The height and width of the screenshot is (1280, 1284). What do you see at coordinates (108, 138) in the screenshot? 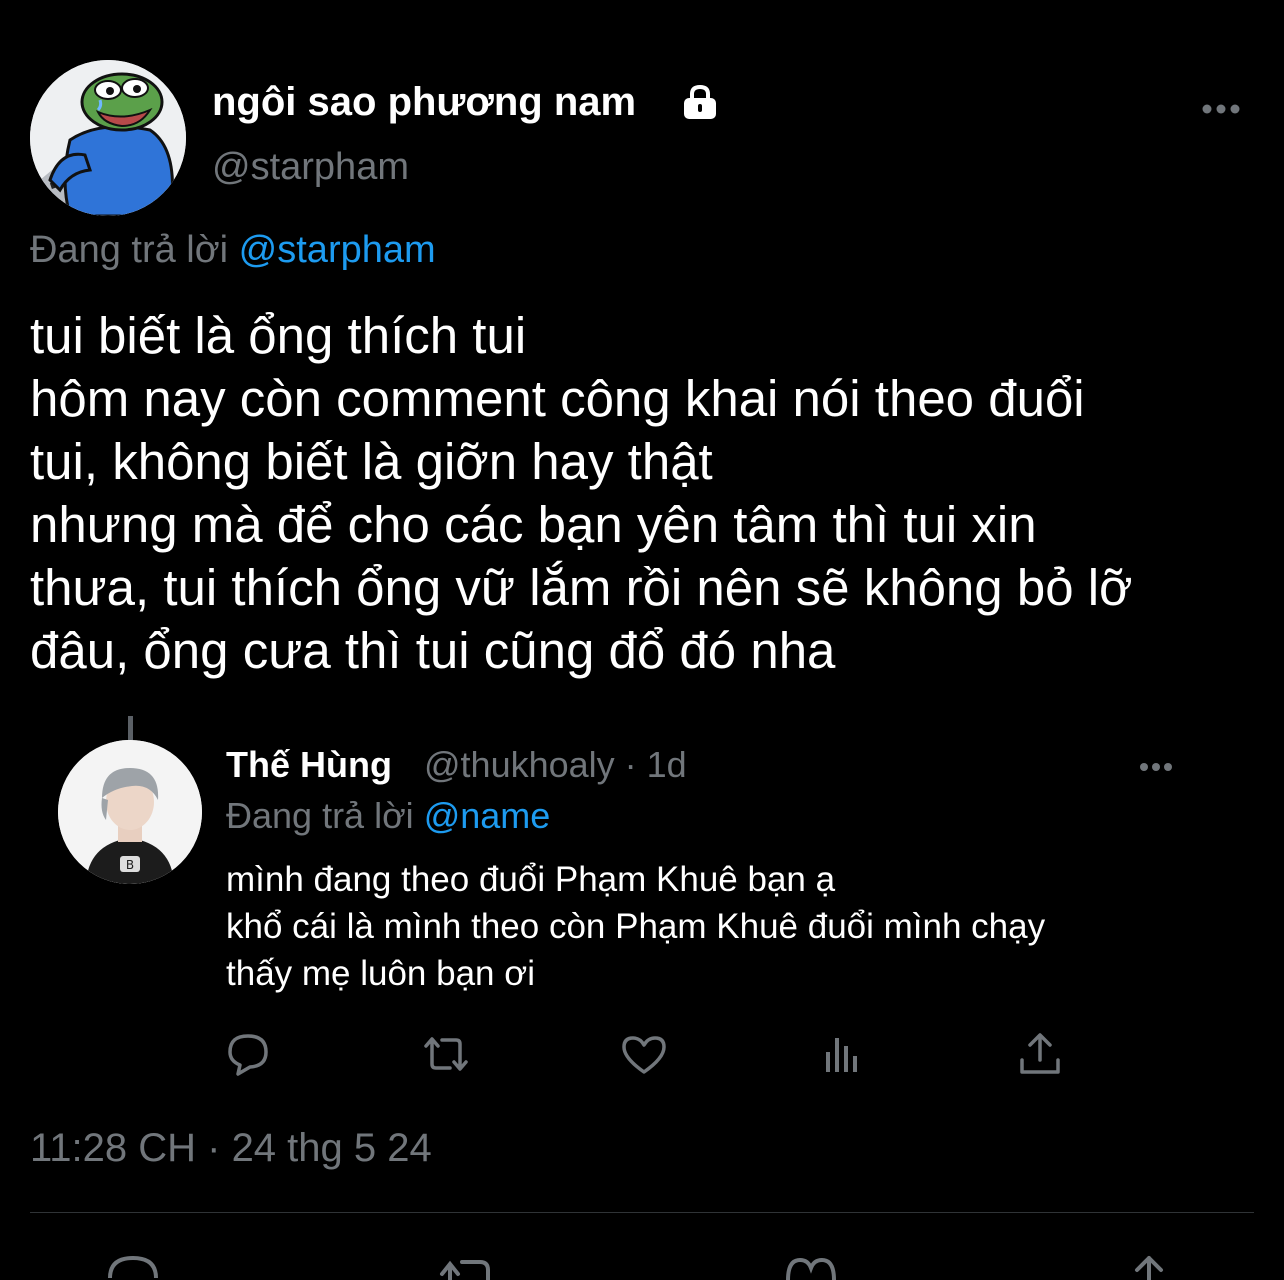
I see `author-avatar` at bounding box center [108, 138].